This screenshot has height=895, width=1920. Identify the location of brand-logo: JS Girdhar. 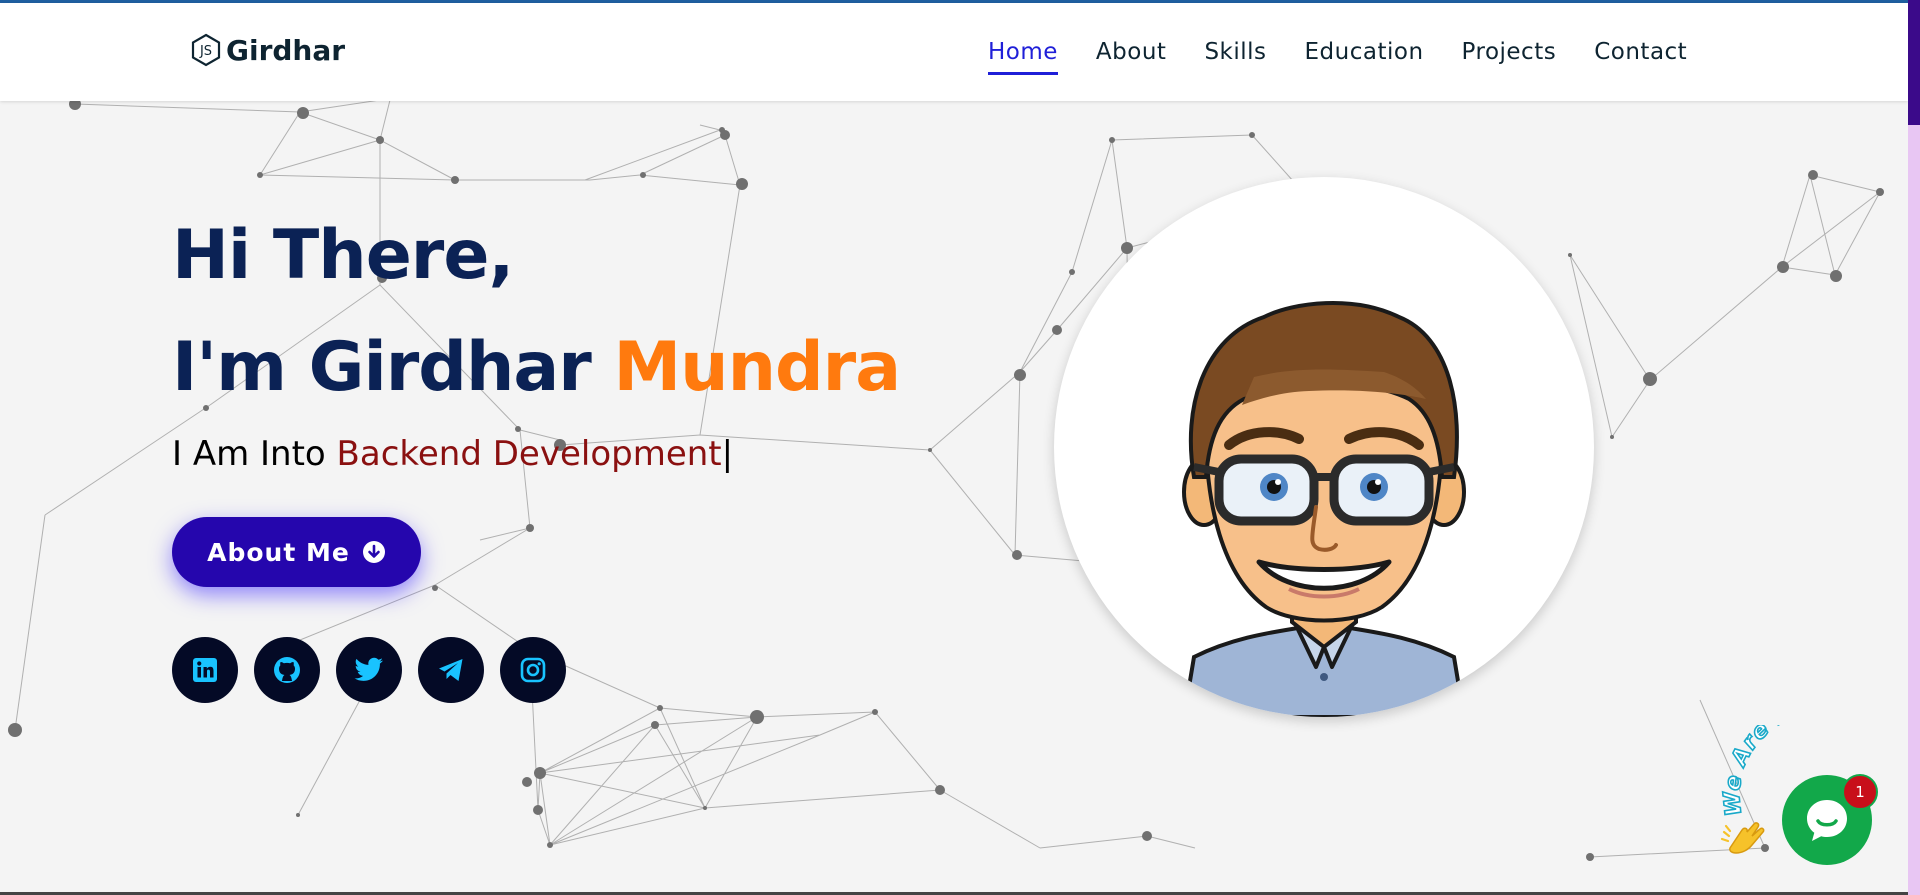
(267, 50).